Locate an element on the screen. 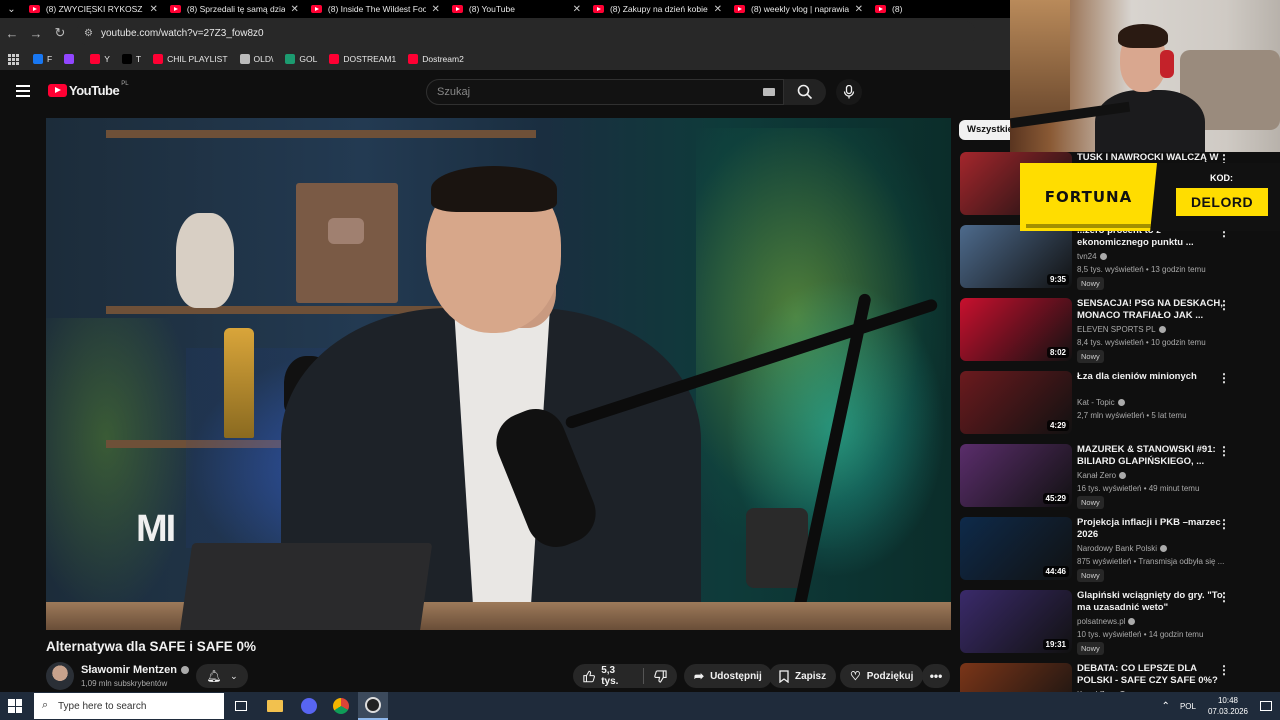  bookmark-label: T is located at coordinates (138, 59).